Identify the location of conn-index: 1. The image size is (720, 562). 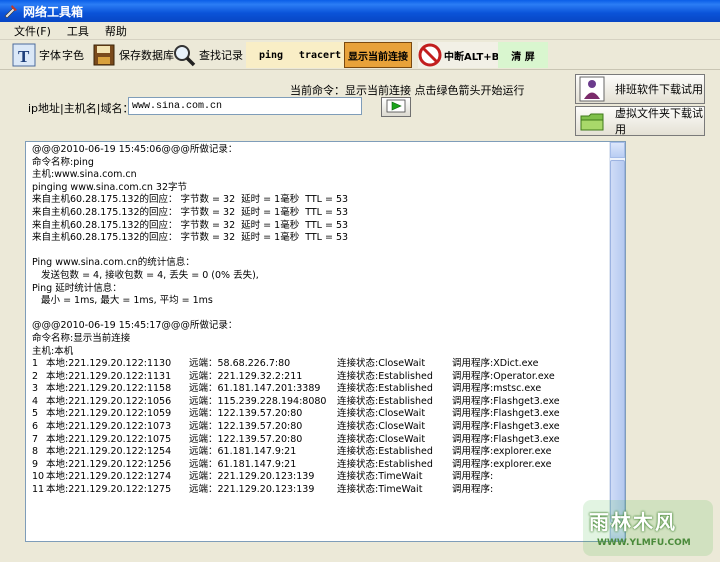
(35, 364).